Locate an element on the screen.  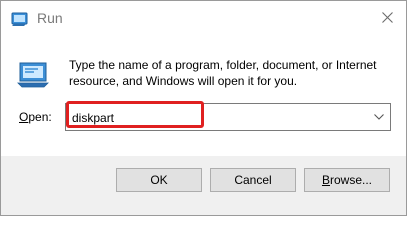
browse-accelerator: B is located at coordinates (325, 180).